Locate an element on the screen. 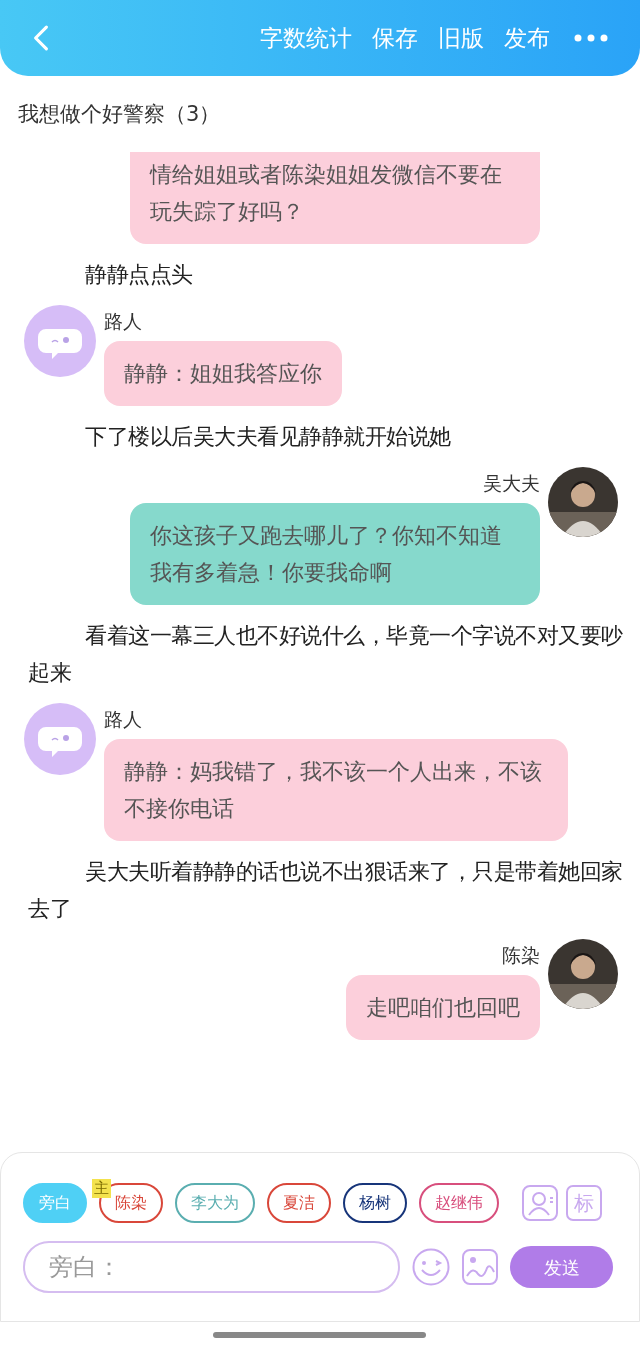  message-bubble: 静静：妈我错了，我不该一个人出来，不该不接你电话 is located at coordinates (336, 790).